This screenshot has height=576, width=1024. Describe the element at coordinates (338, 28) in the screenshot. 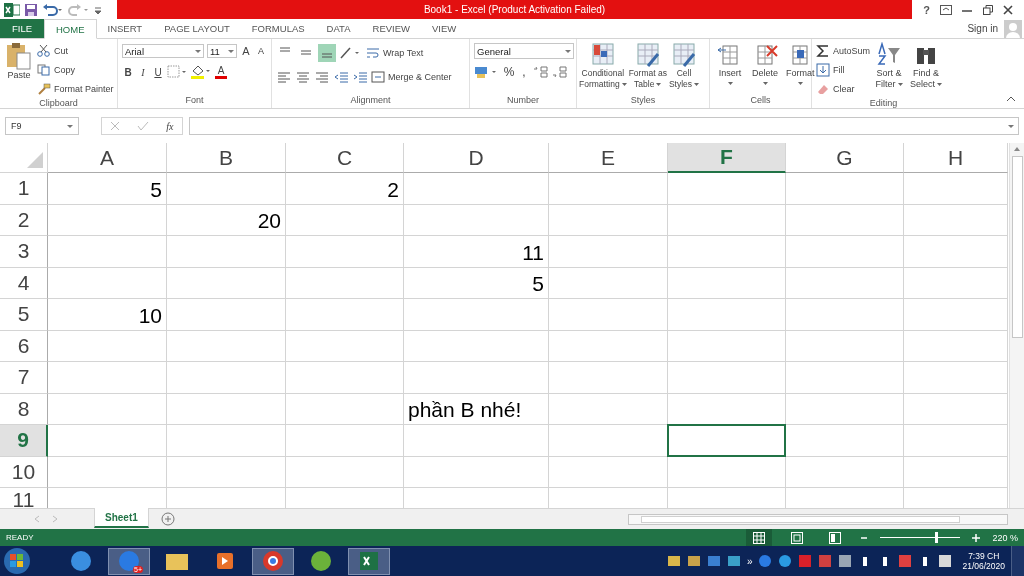

I see `ribbon-tab: DATA` at that location.